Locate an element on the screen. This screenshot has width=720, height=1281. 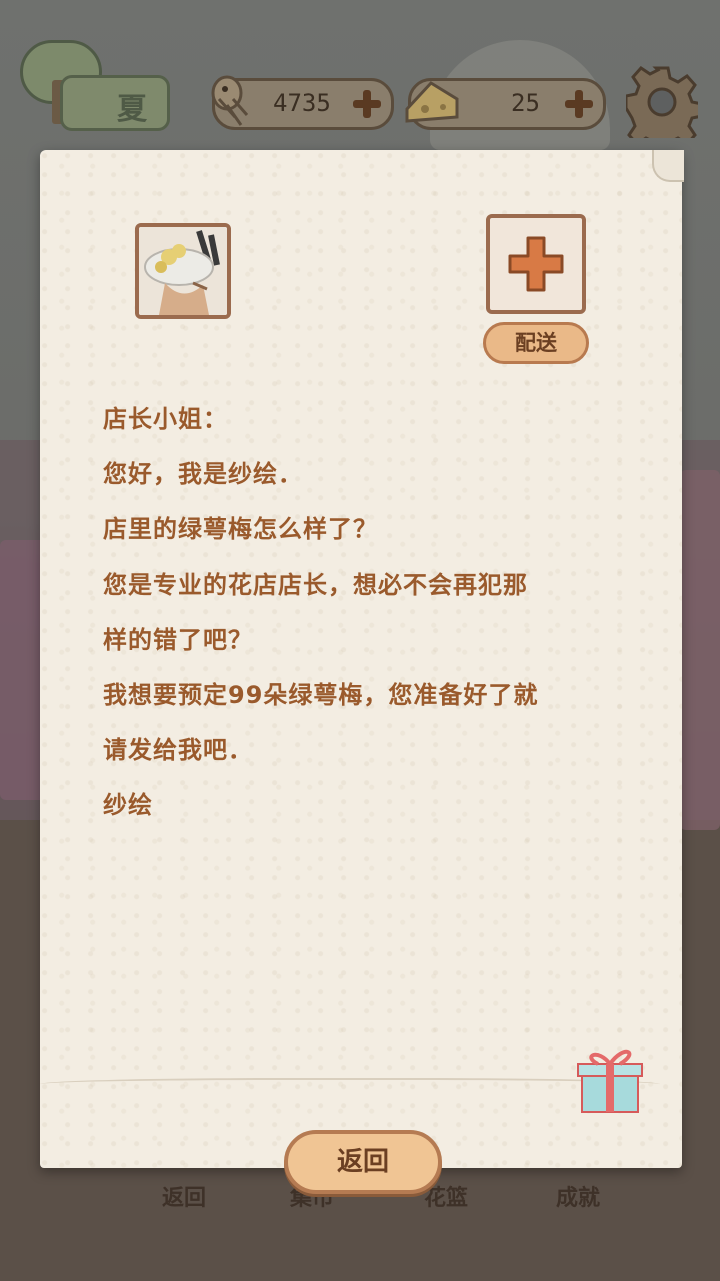
gear-icon is located at coordinates (662, 102).